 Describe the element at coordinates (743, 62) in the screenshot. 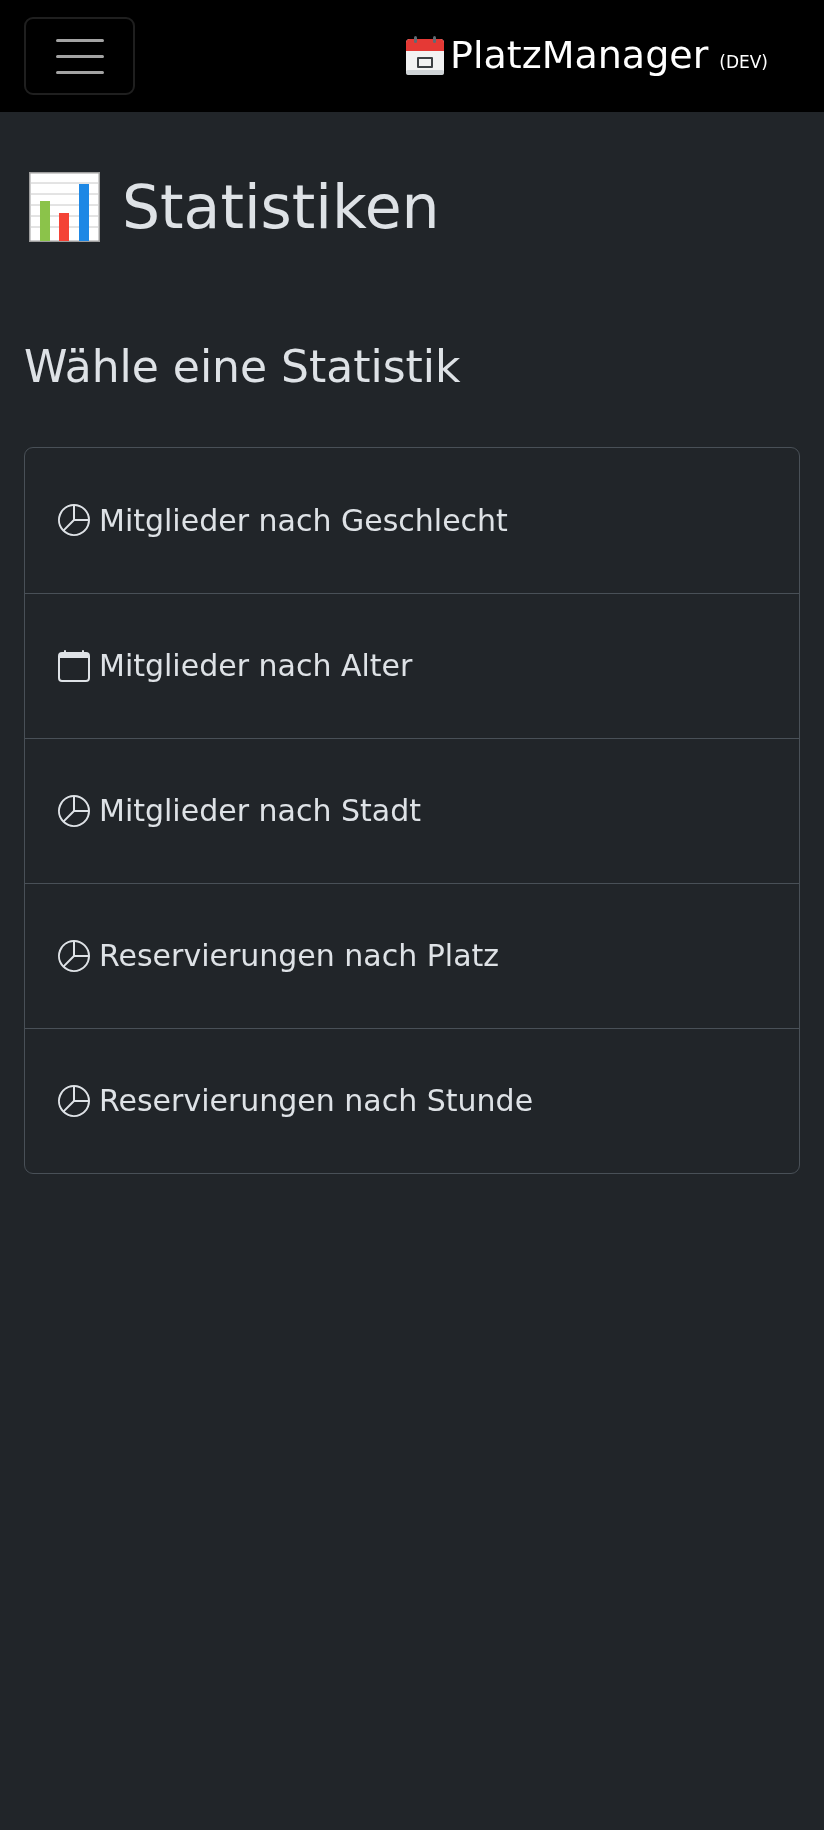

I see `environment-label: (DEV)` at that location.